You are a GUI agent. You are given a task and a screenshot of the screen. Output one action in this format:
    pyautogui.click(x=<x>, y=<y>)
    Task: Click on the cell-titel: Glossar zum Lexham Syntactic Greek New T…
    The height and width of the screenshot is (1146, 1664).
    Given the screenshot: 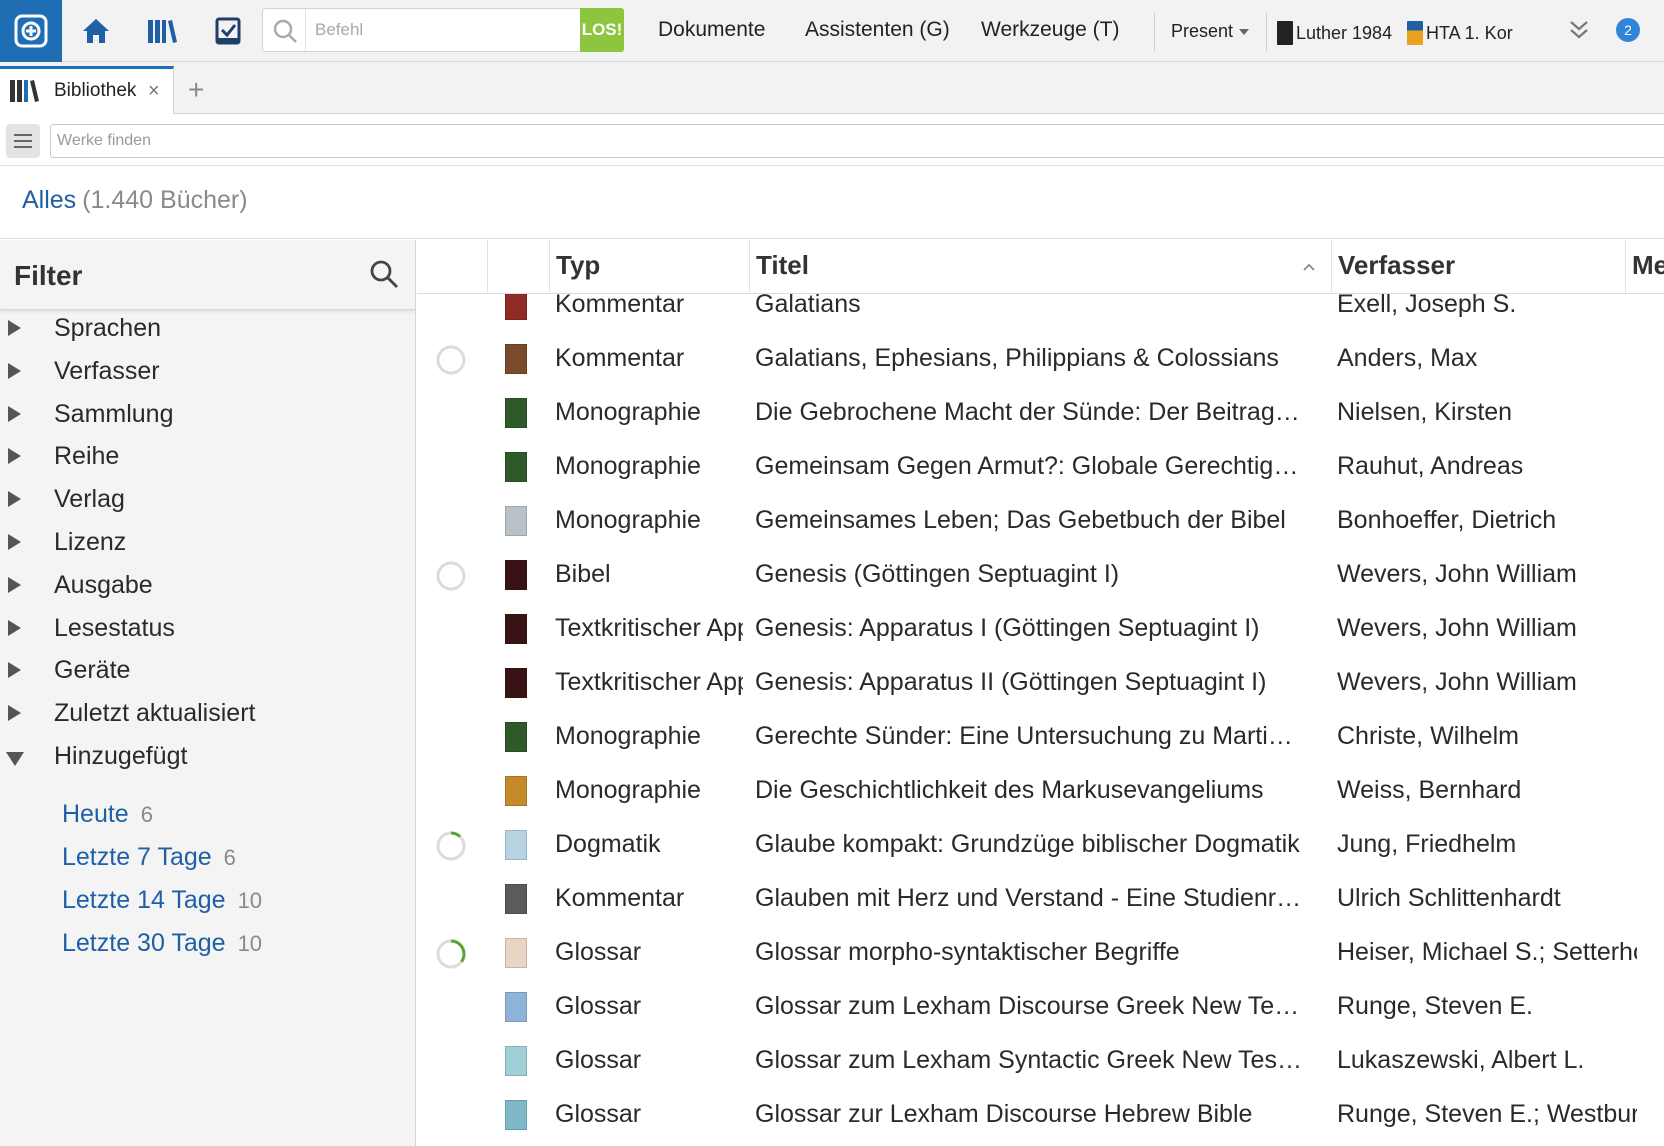 What is the action you would take?
    pyautogui.click(x=1030, y=1060)
    